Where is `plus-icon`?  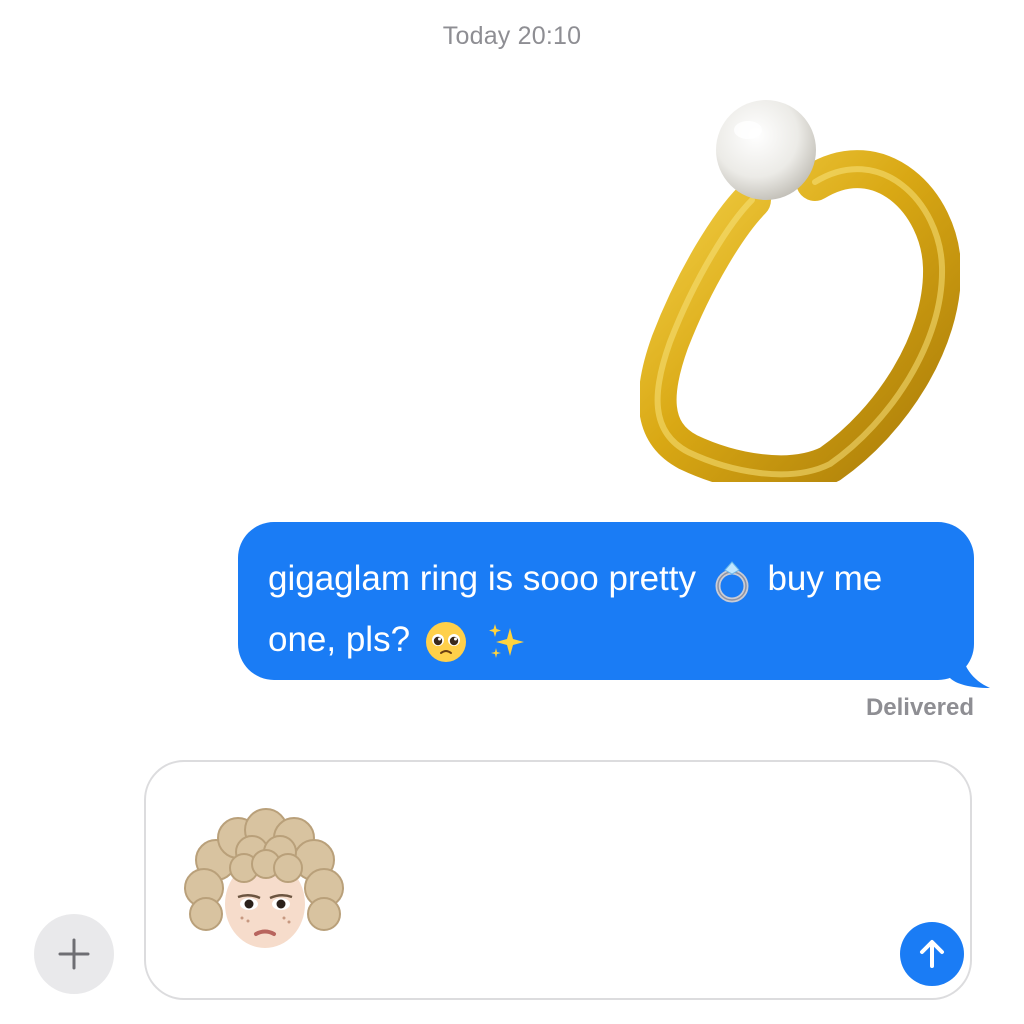
plus-icon is located at coordinates (74, 954).